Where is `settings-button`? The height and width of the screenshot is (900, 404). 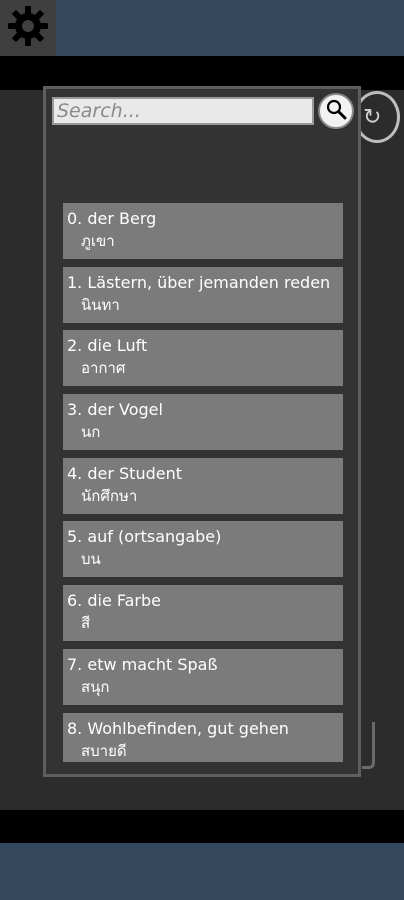
settings-button is located at coordinates (28, 28).